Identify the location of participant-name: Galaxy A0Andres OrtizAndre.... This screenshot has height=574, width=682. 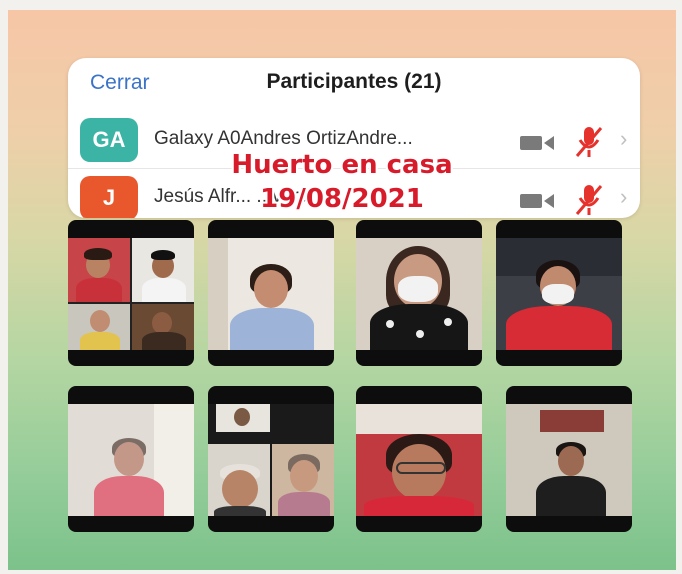
(283, 138).